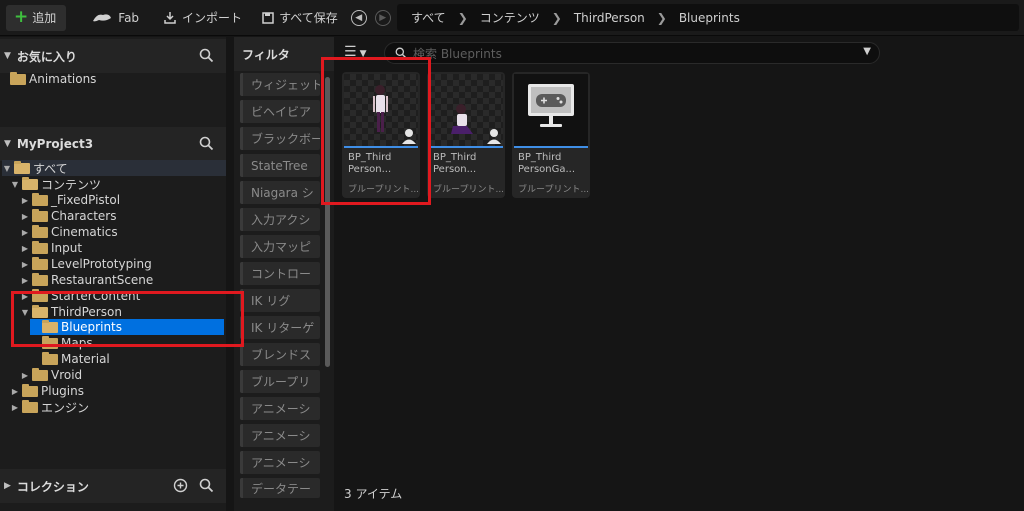 The image size is (1024, 511). Describe the element at coordinates (709, 18) in the screenshot. I see `breadcrumb-item-blueprints: Blueprints` at that location.